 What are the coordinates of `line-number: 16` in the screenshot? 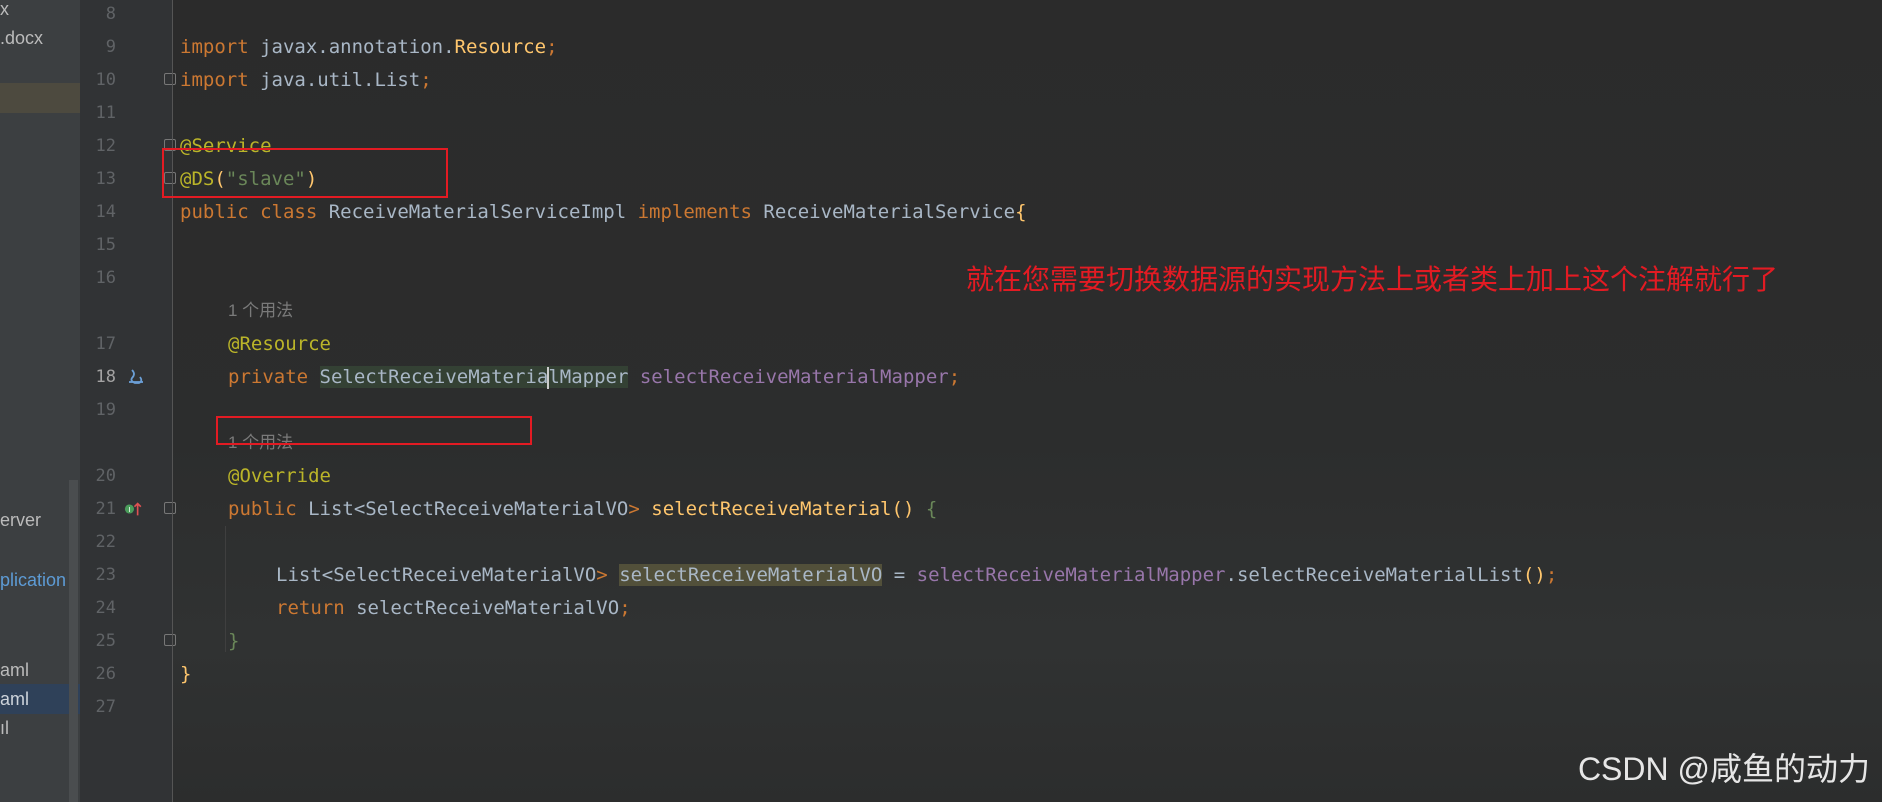 It's located at (105, 278).